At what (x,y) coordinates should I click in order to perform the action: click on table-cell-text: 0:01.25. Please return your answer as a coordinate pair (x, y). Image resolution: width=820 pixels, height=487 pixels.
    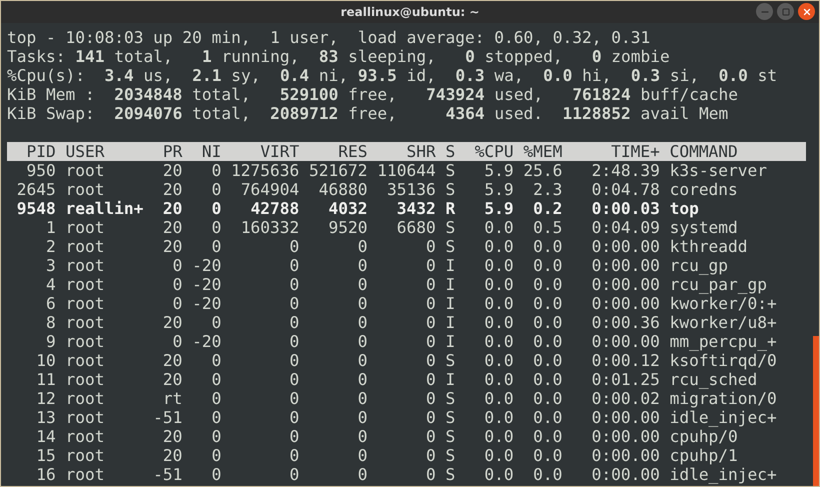
    Looking at the image, I should click on (625, 379).